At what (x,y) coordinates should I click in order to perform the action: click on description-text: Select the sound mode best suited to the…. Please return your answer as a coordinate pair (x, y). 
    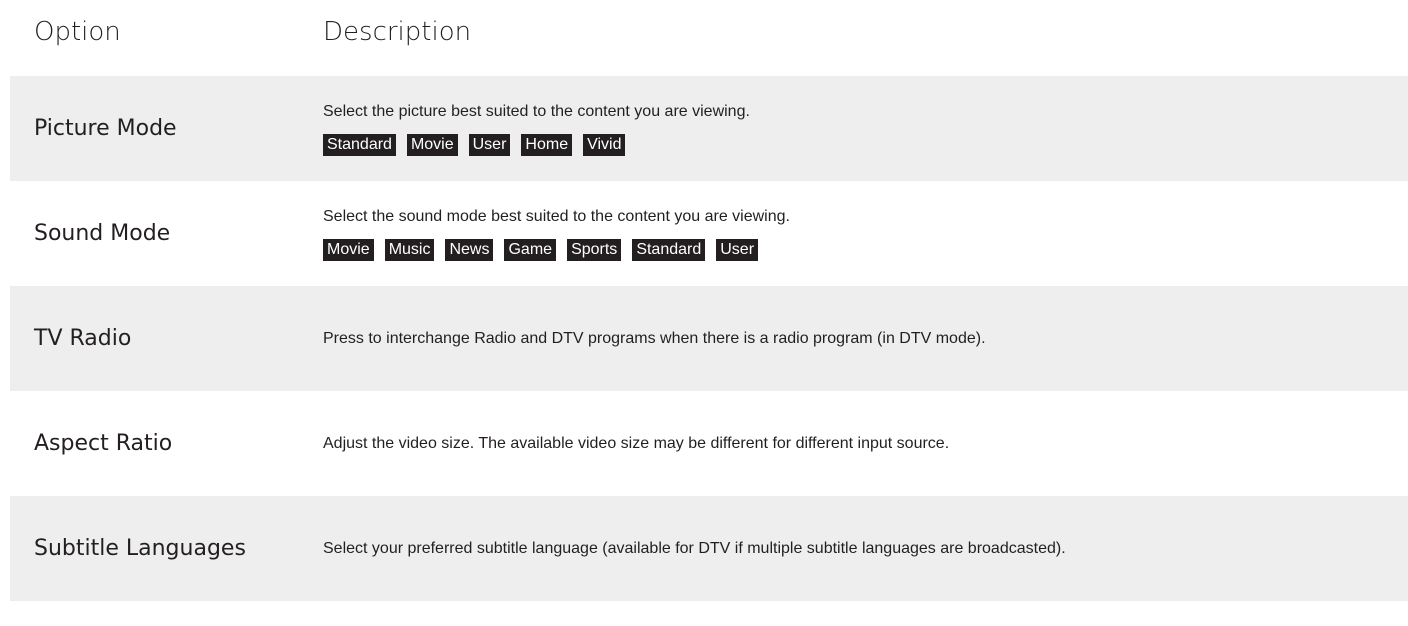
    Looking at the image, I should click on (556, 216).